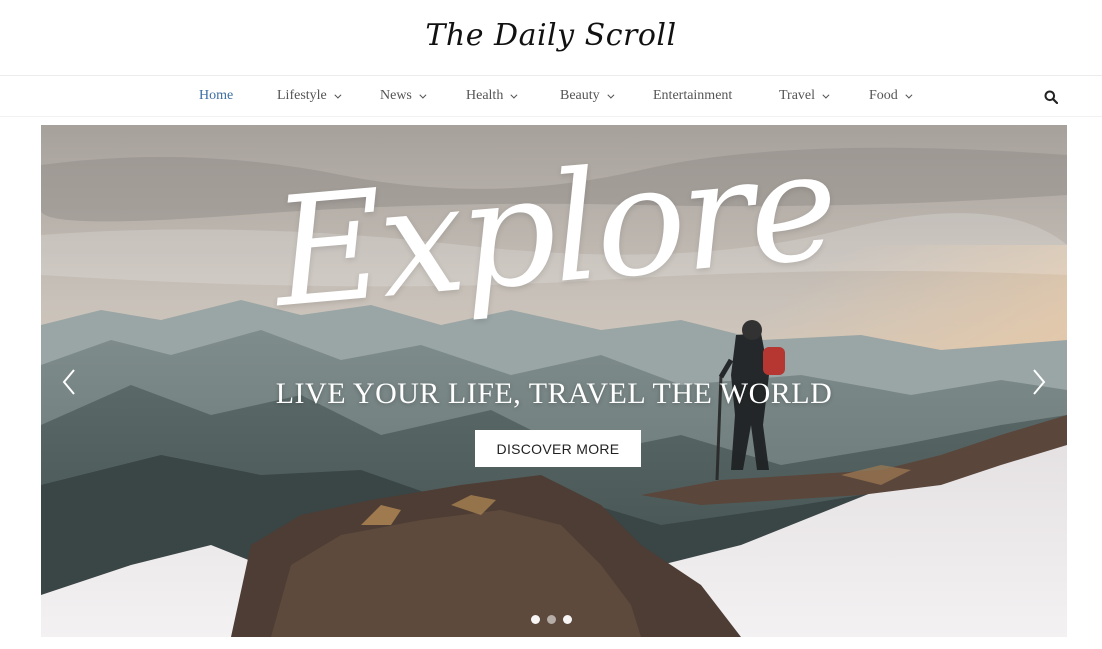 The image size is (1102, 649). I want to click on nav-label: Travel, so click(797, 95).